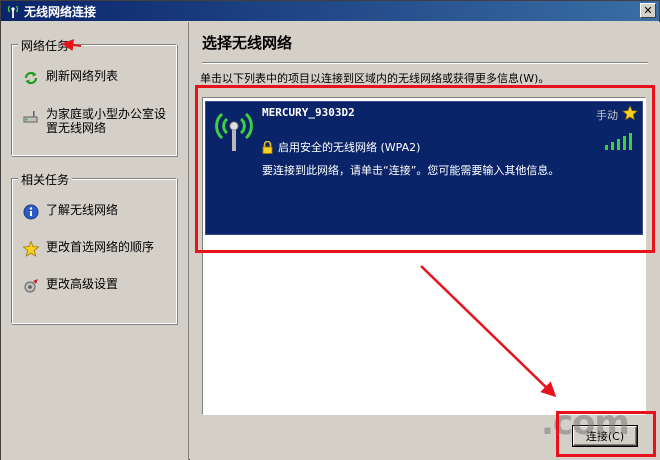  I want to click on title-divider, so click(425, 63).